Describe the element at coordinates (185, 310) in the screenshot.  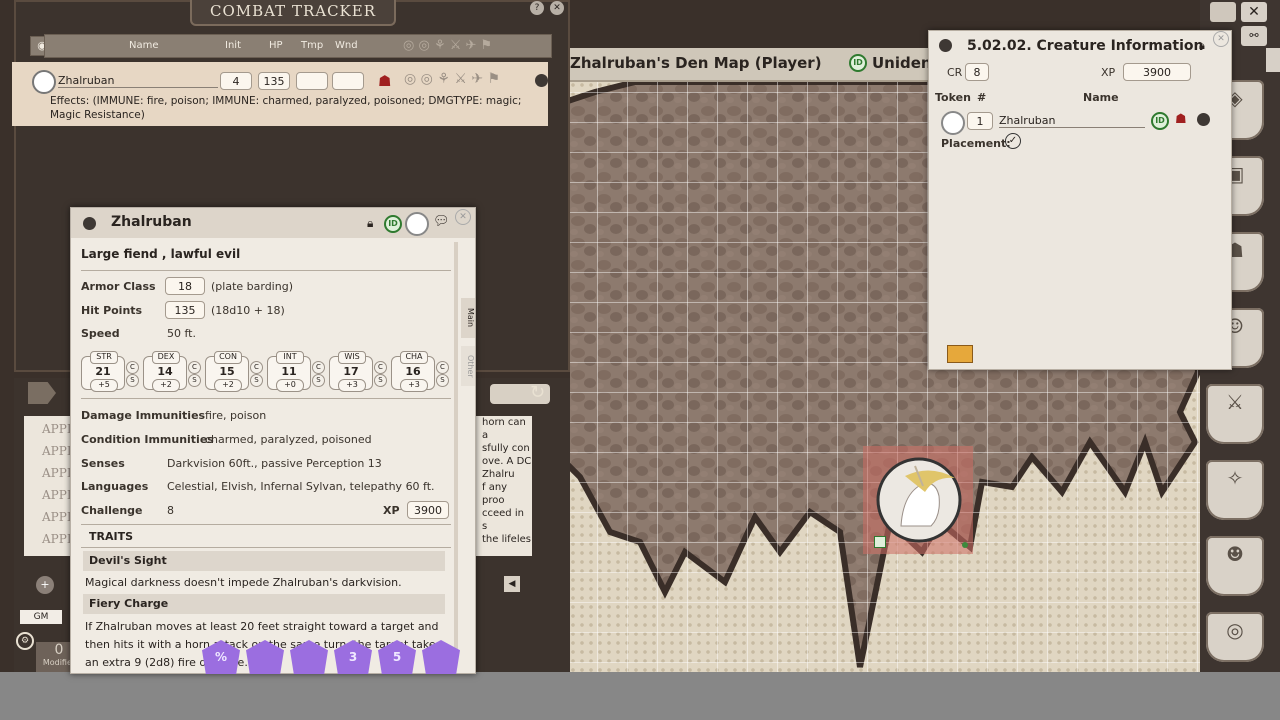
I see `hit-points-field: 135` at that location.